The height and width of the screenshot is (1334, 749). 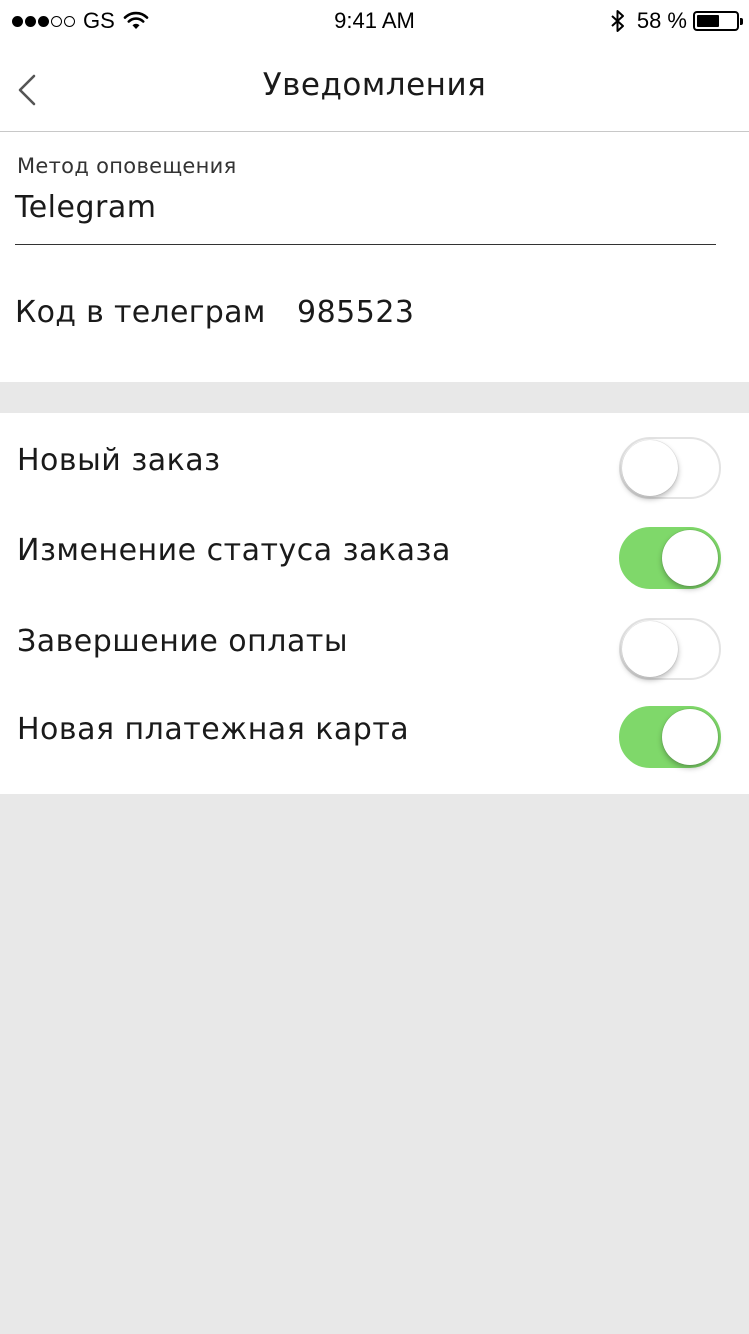 I want to click on navigation-bar: Уведомления, so click(x=374, y=86).